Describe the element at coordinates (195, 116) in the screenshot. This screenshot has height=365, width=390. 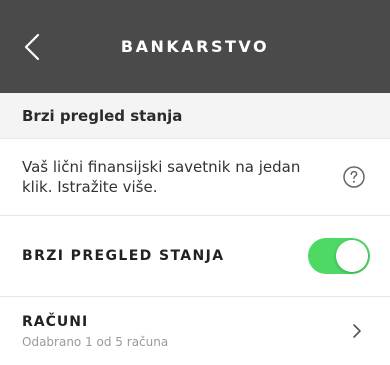
I see `section-header: Brzi pregled stanja` at that location.